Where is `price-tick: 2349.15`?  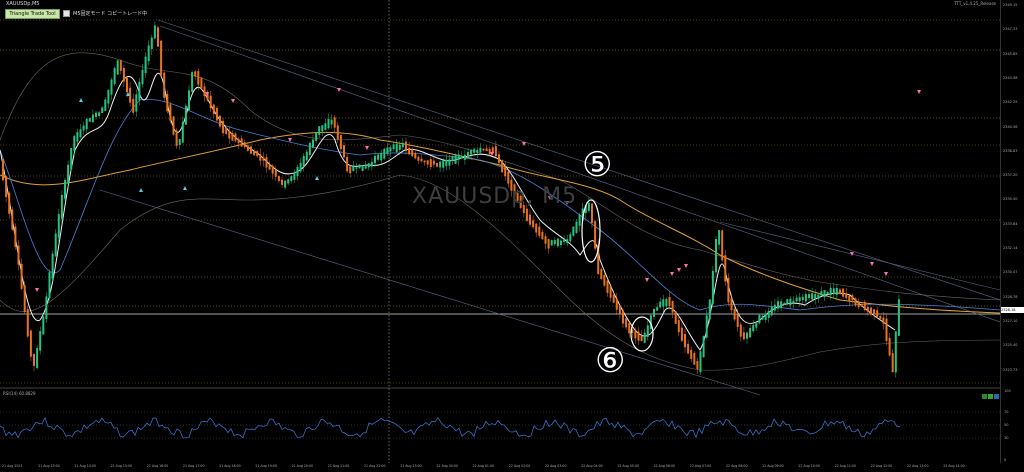 price-tick: 2349.15 is located at coordinates (1010, 5).